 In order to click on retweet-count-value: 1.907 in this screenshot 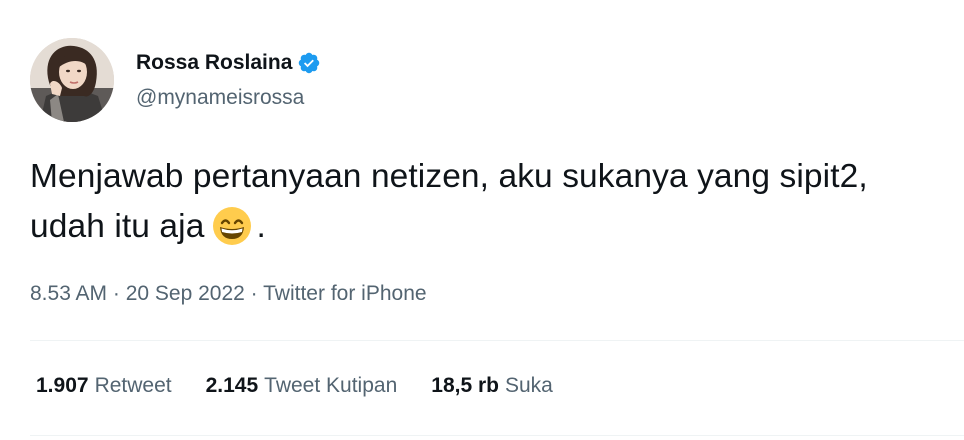, I will do `click(62, 385)`.